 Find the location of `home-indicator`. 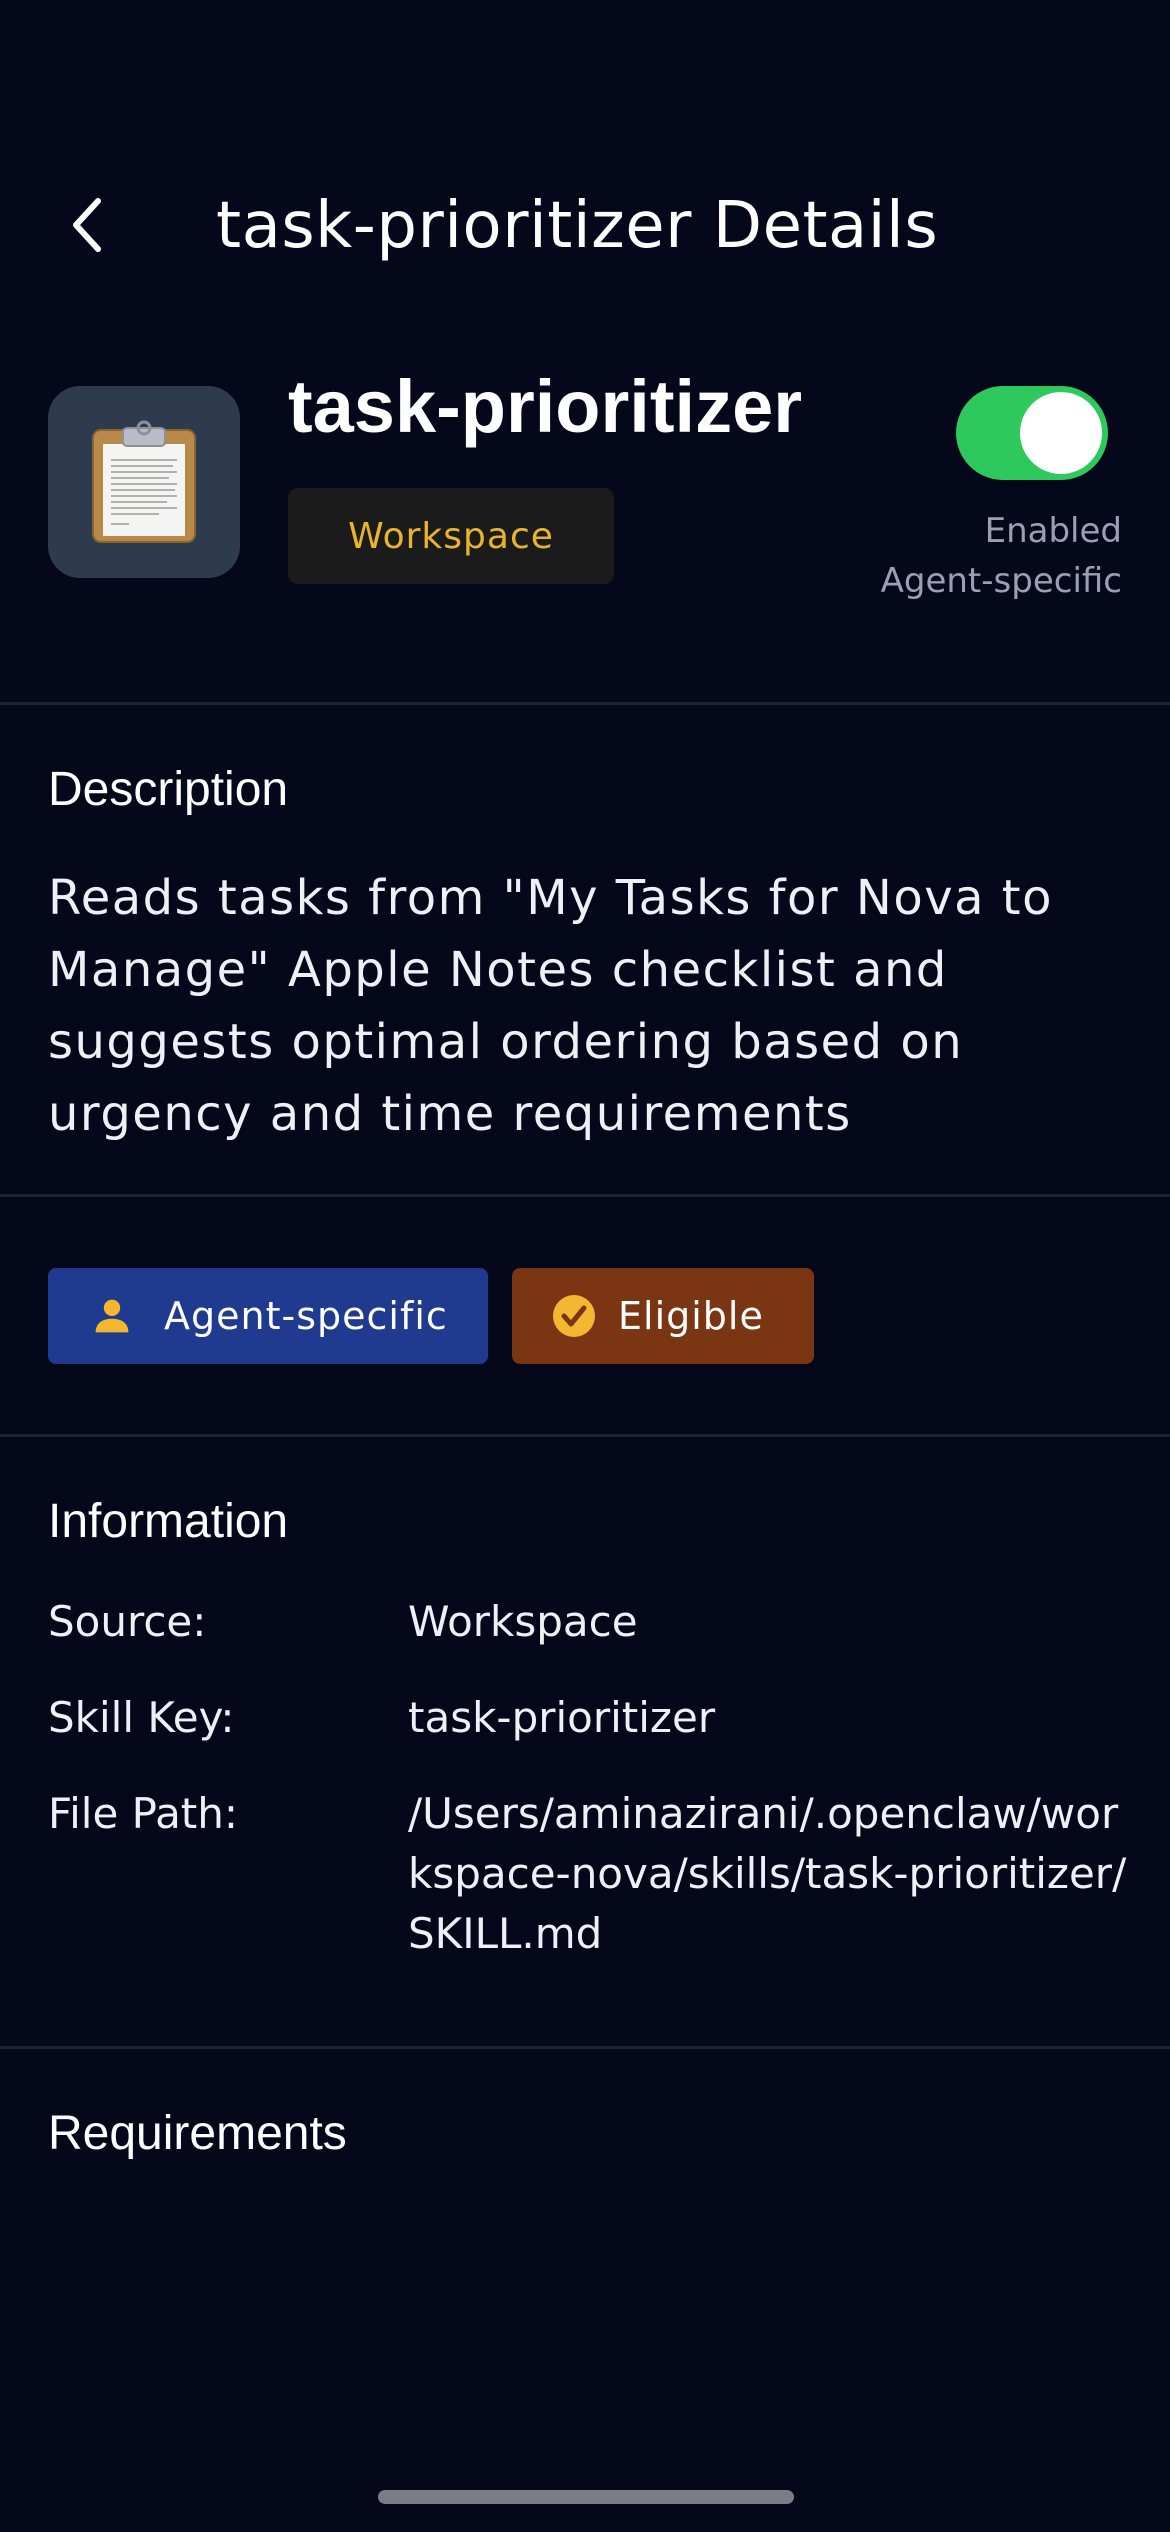

home-indicator is located at coordinates (586, 2497).